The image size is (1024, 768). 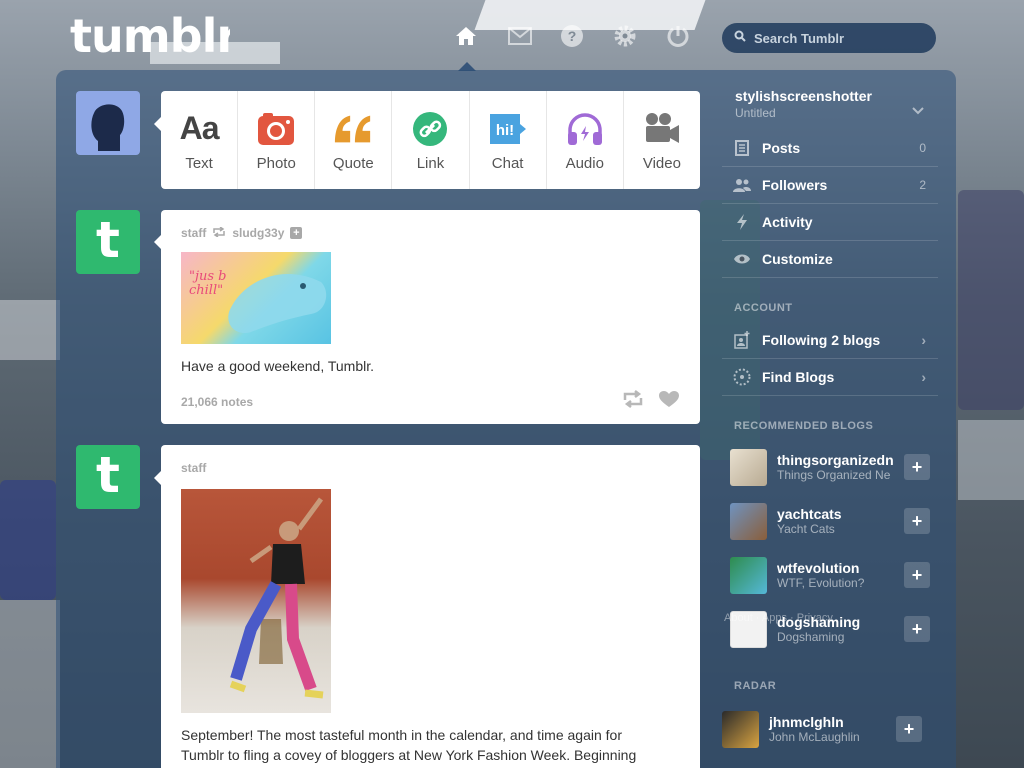 I want to click on recommended-blog-name: yachtcats, so click(x=809, y=514).